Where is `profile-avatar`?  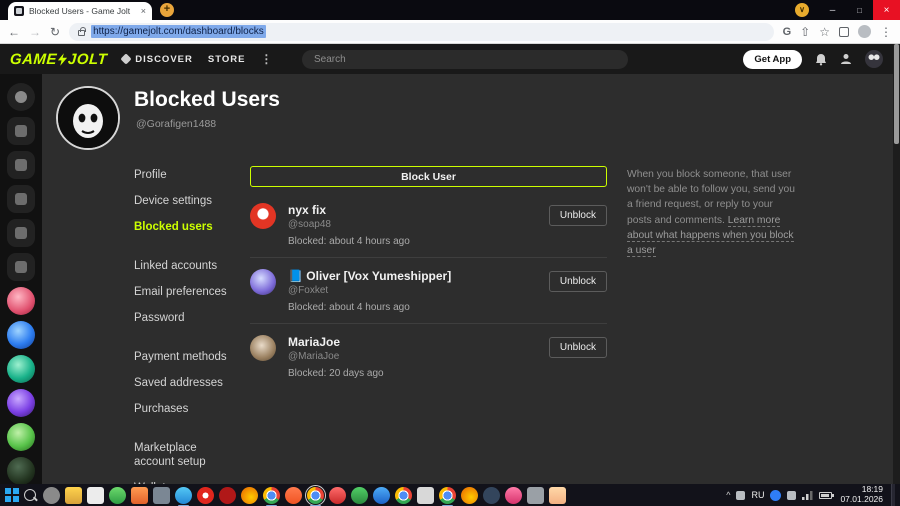 profile-avatar is located at coordinates (88, 118).